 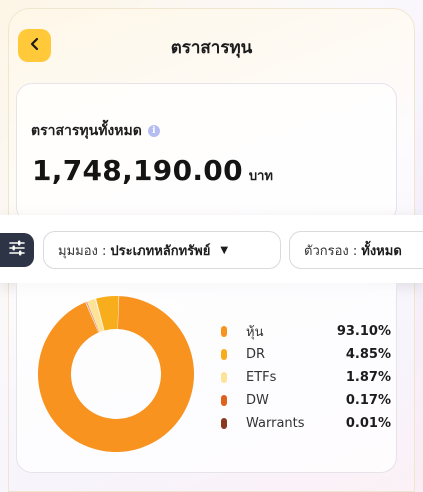 I want to click on filter-label: ตัวกรอง :, so click(x=331, y=251).